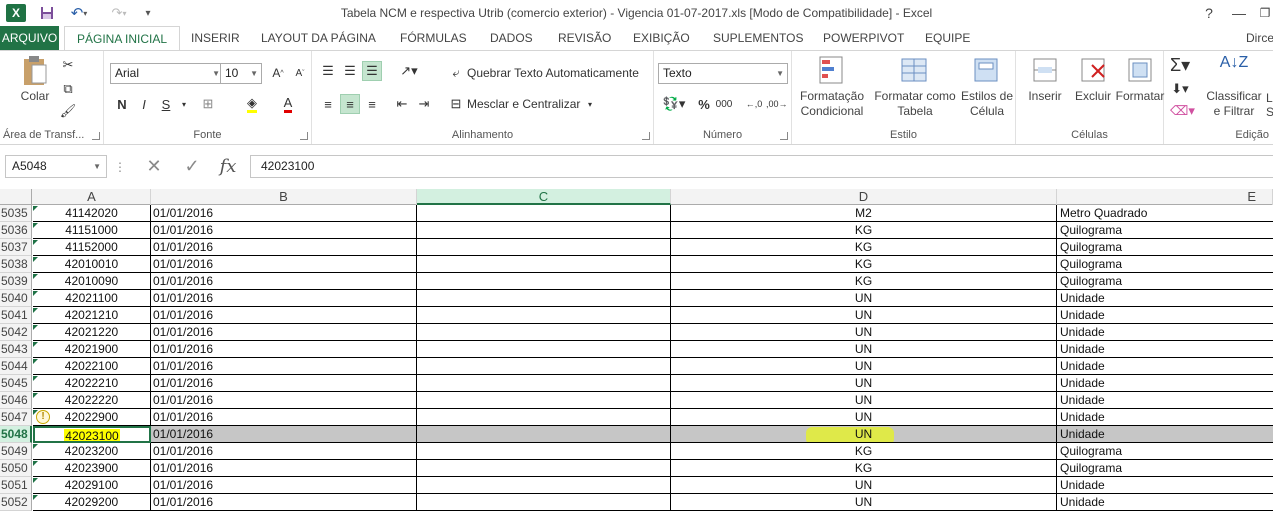 Image resolution: width=1273 pixels, height=512 pixels. Describe the element at coordinates (166, 104) in the screenshot. I see `underline-button: S` at that location.